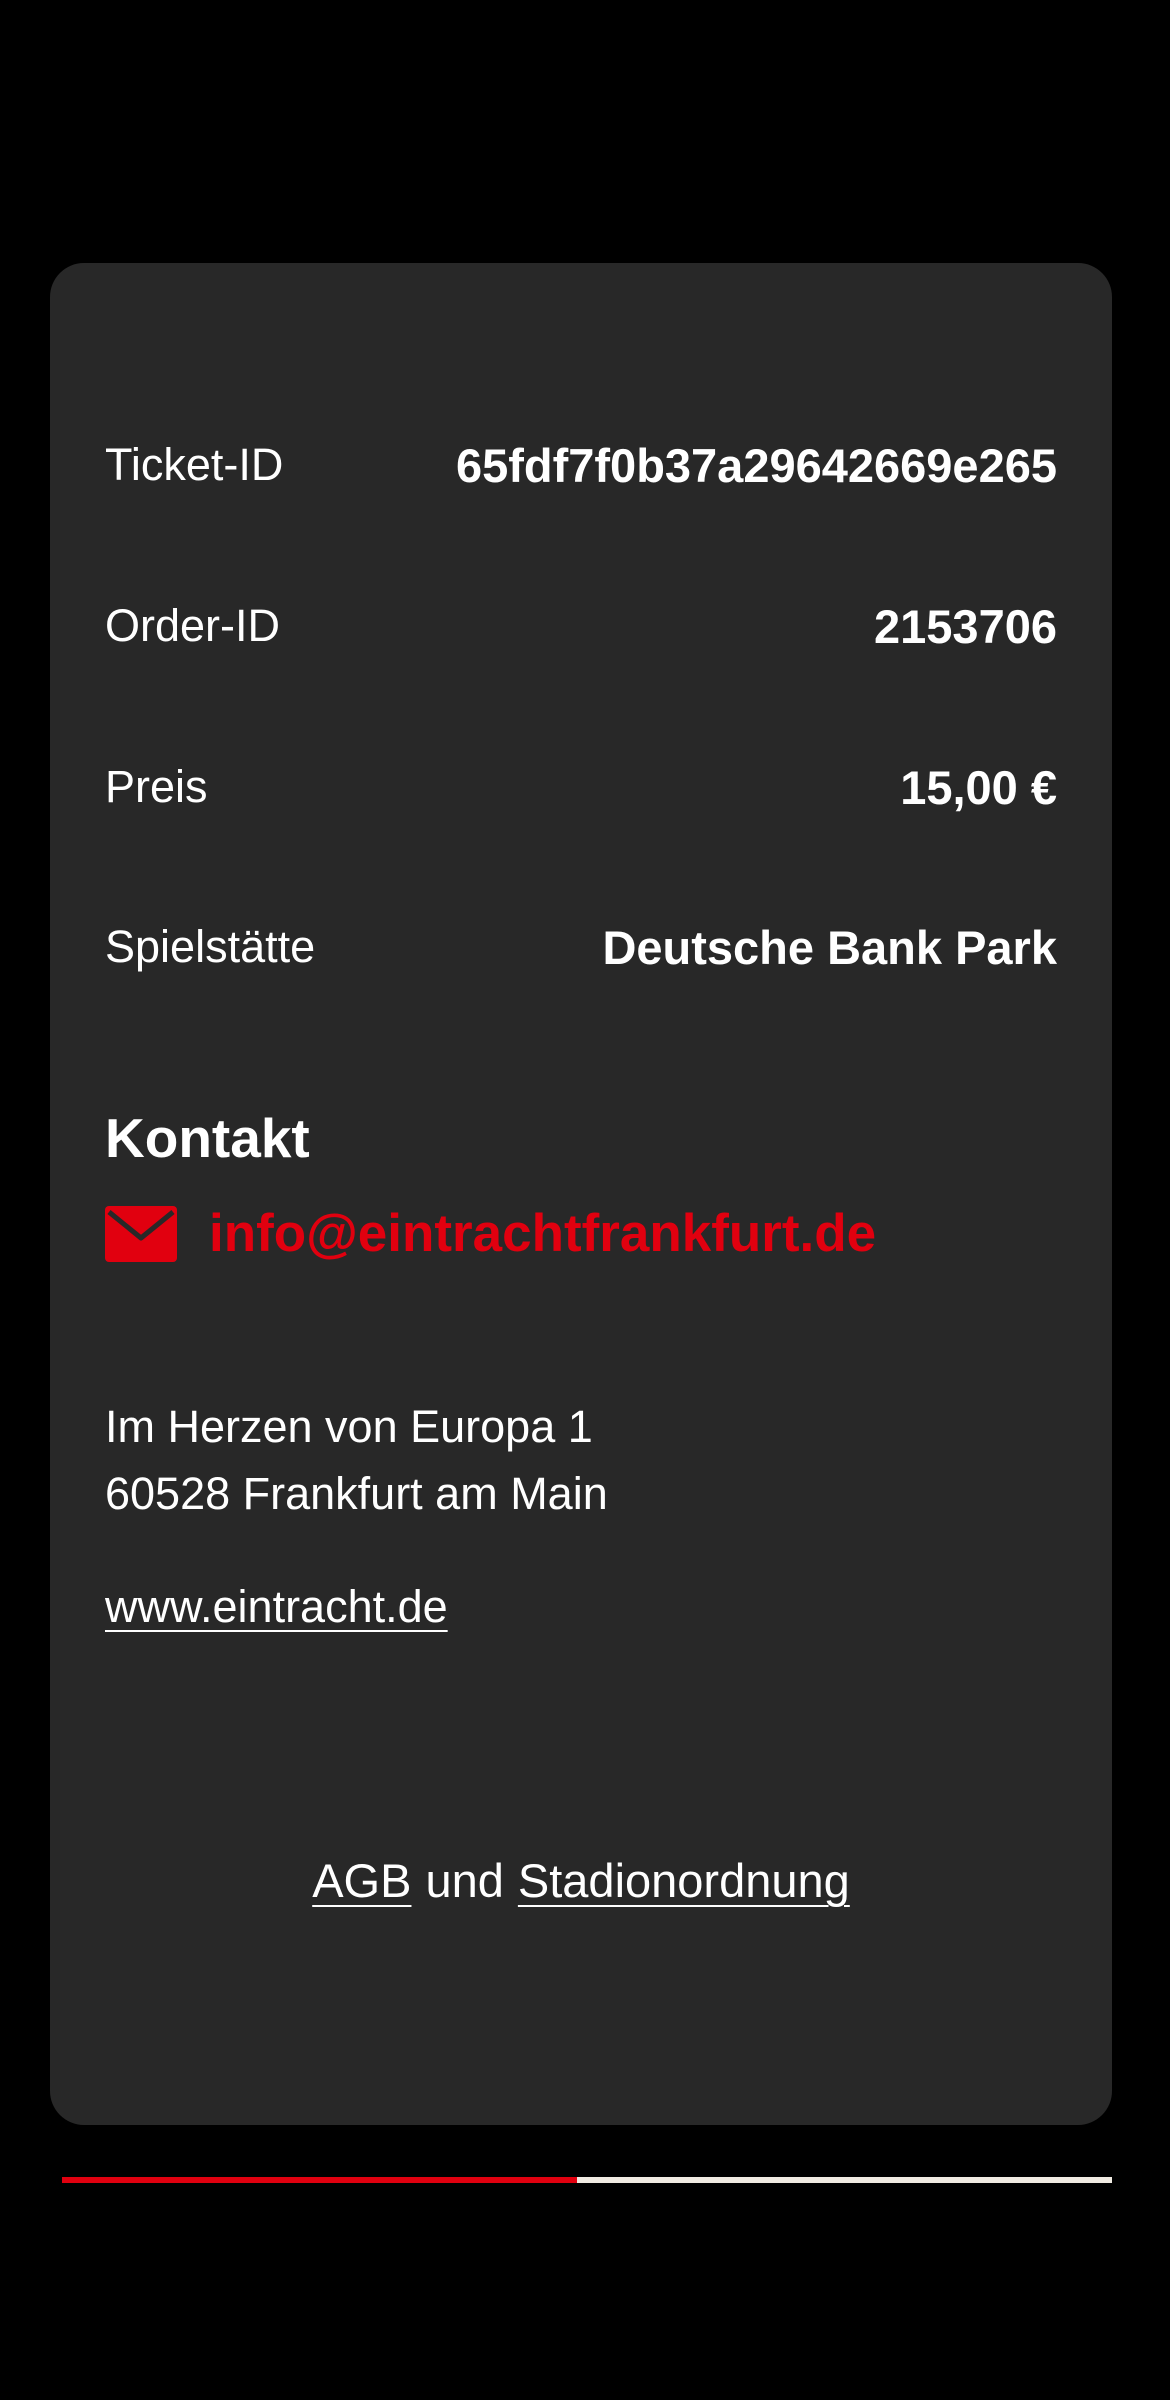  I want to click on price-label: Preis, so click(156, 786).